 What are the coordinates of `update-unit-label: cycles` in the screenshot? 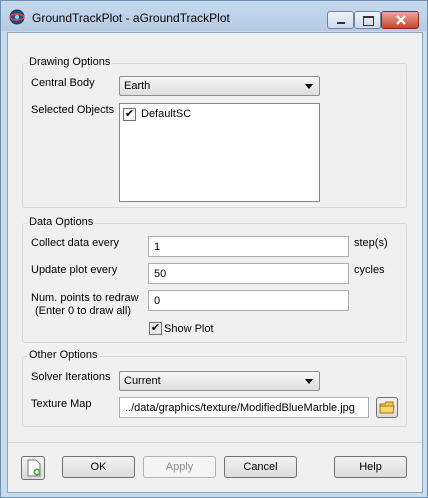 It's located at (369, 270).